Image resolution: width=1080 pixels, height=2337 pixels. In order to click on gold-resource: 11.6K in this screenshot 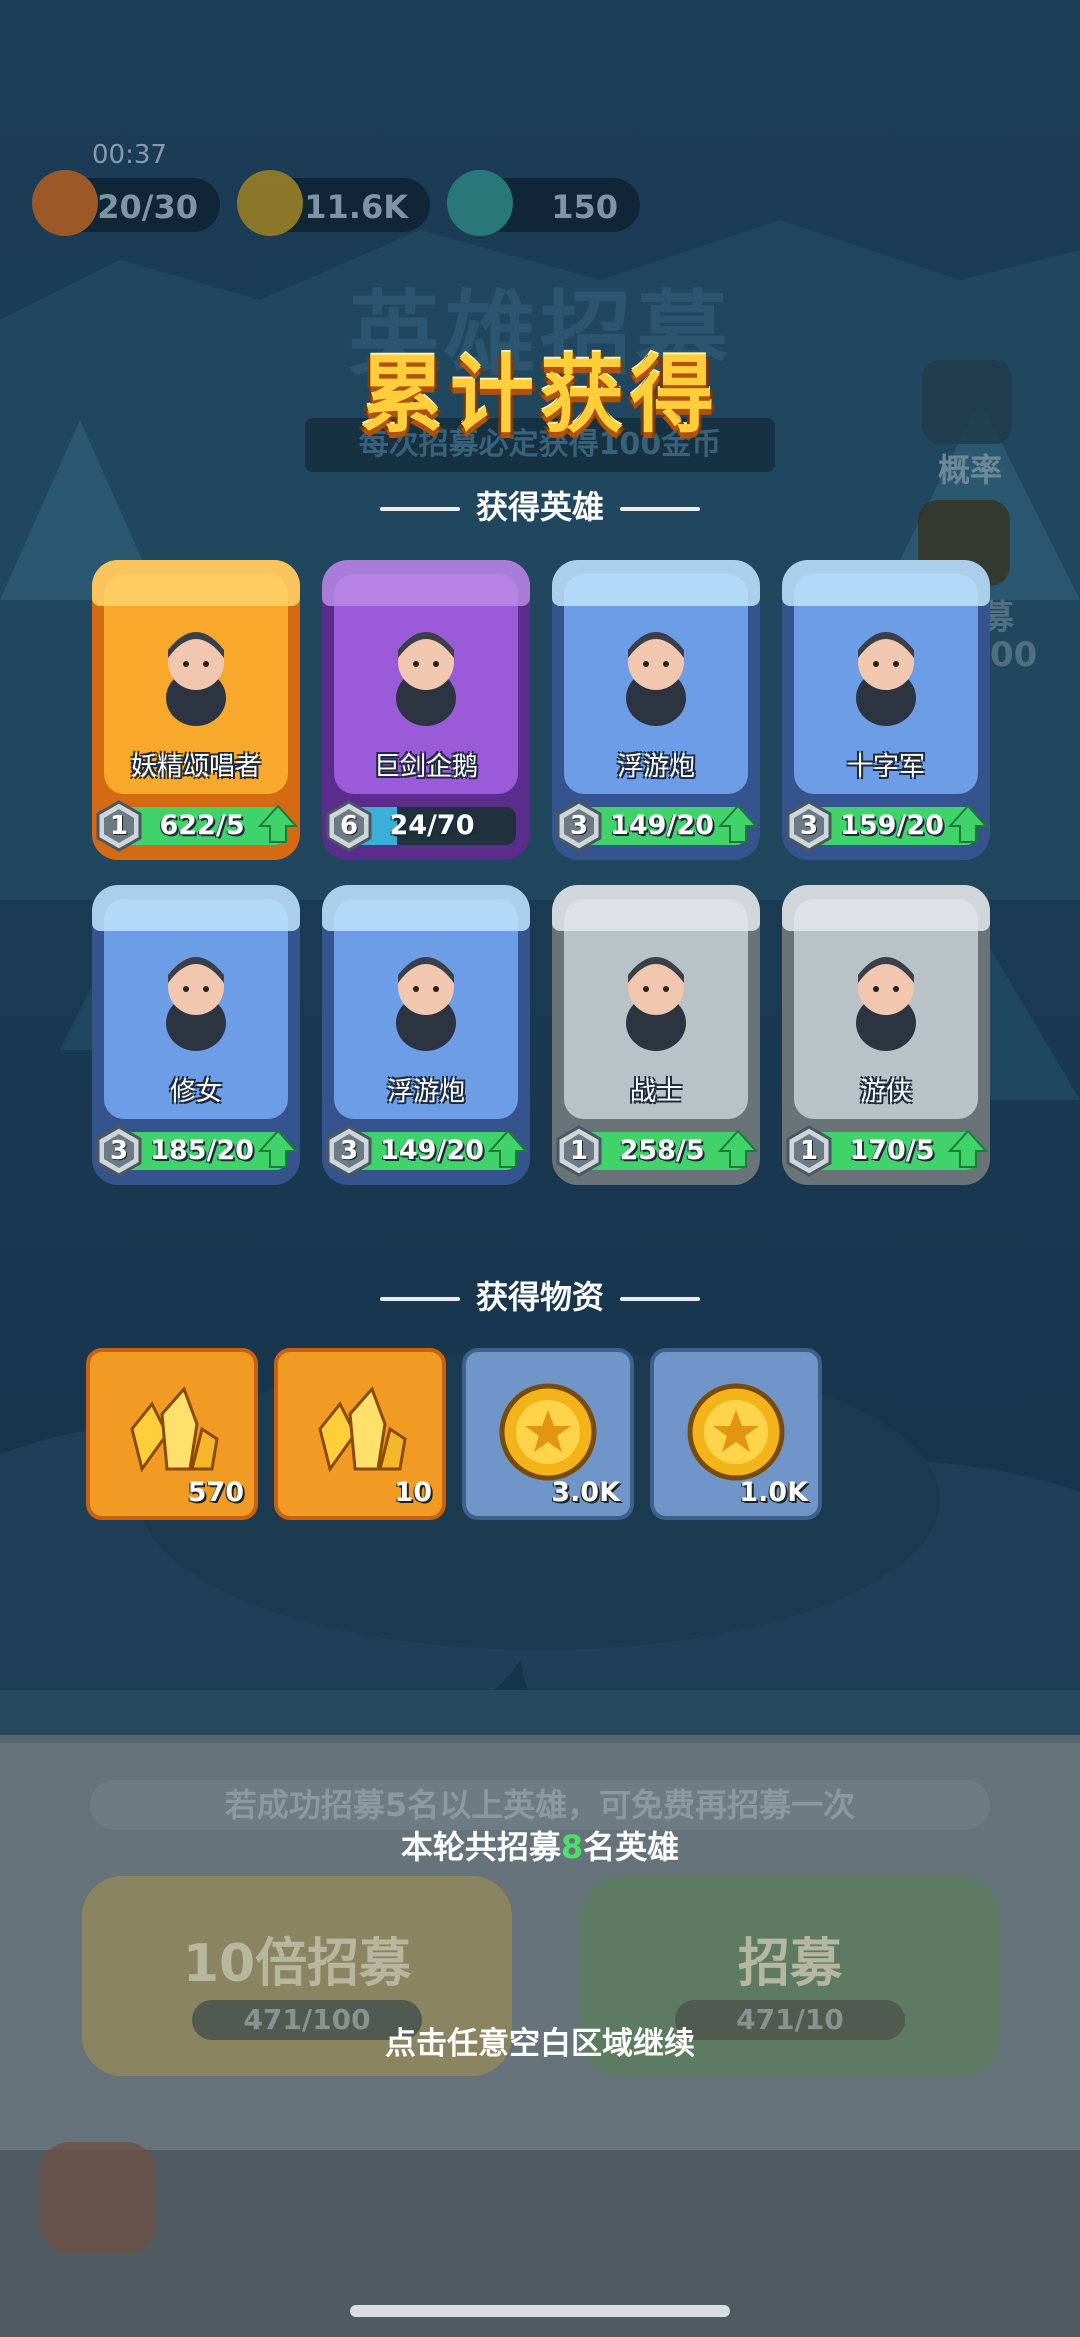, I will do `click(333, 203)`.